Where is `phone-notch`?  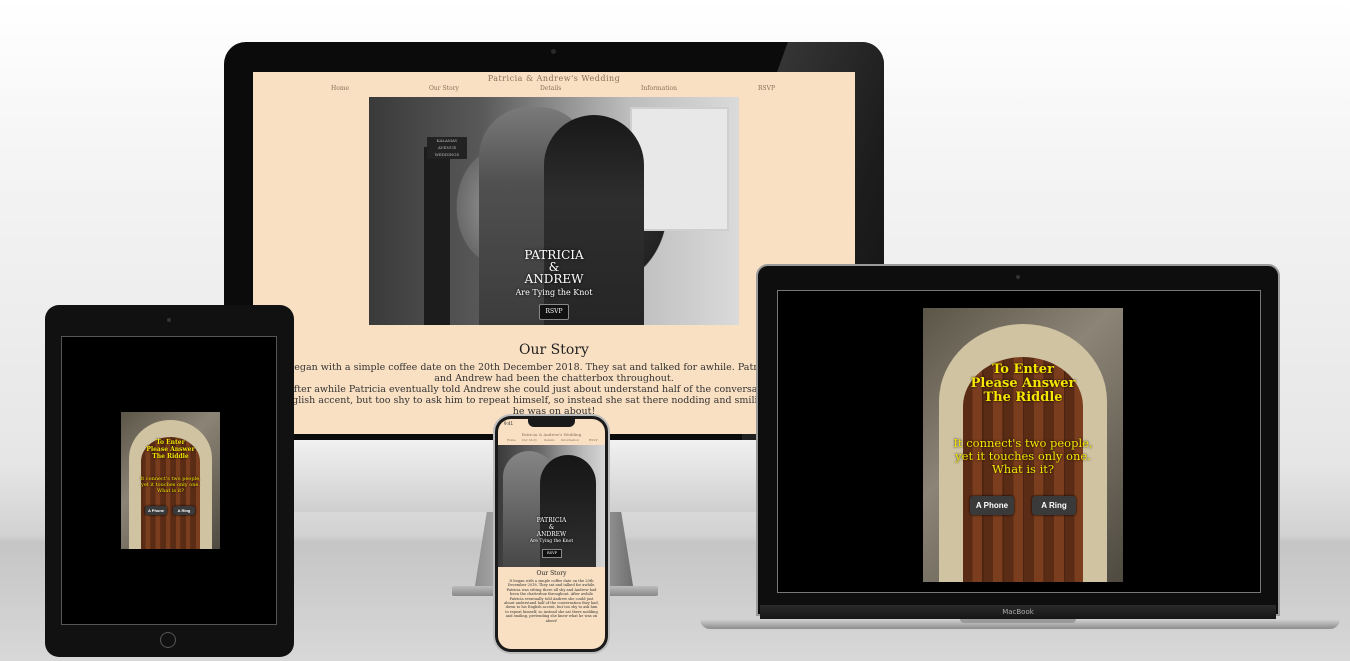 phone-notch is located at coordinates (551, 423).